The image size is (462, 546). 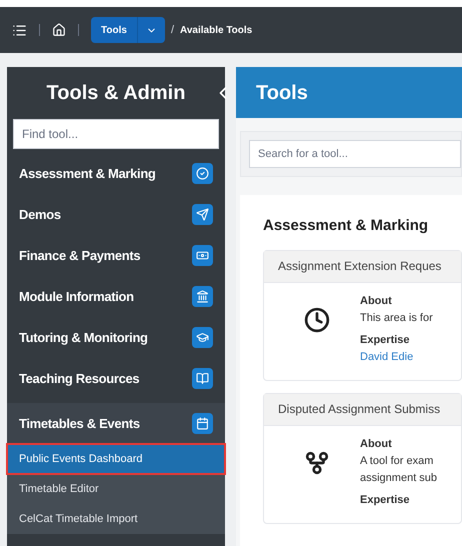 I want to click on card-title: Disputed Assignment Submiss, so click(x=359, y=409).